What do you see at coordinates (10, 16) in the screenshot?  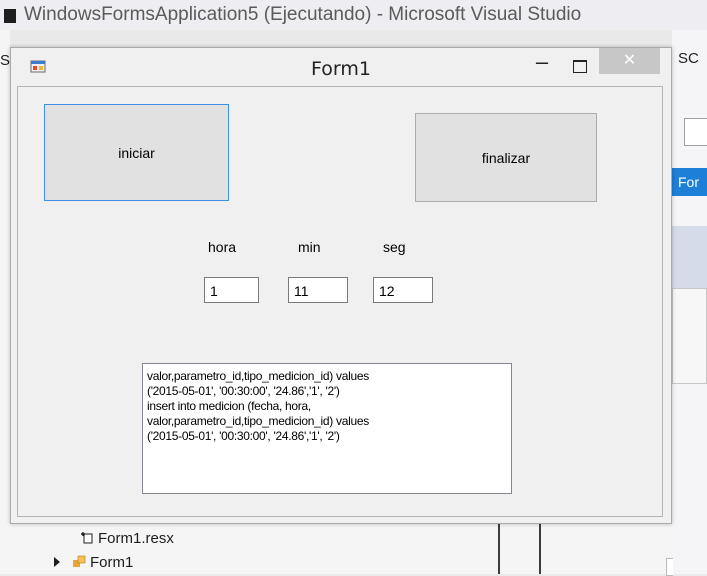 I see `vs-logo-icon` at bounding box center [10, 16].